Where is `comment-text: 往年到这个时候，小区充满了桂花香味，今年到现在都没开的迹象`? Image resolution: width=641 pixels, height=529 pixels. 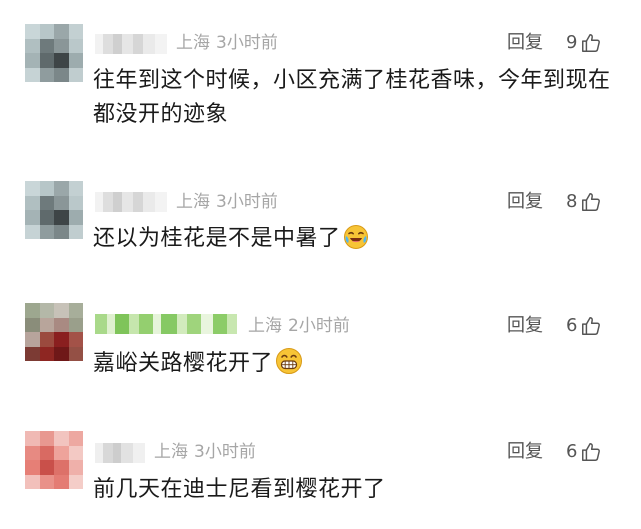
comment-text: 往年到这个时候，小区充满了桂花香味，今年到现在都没开的迹象 is located at coordinates (352, 97).